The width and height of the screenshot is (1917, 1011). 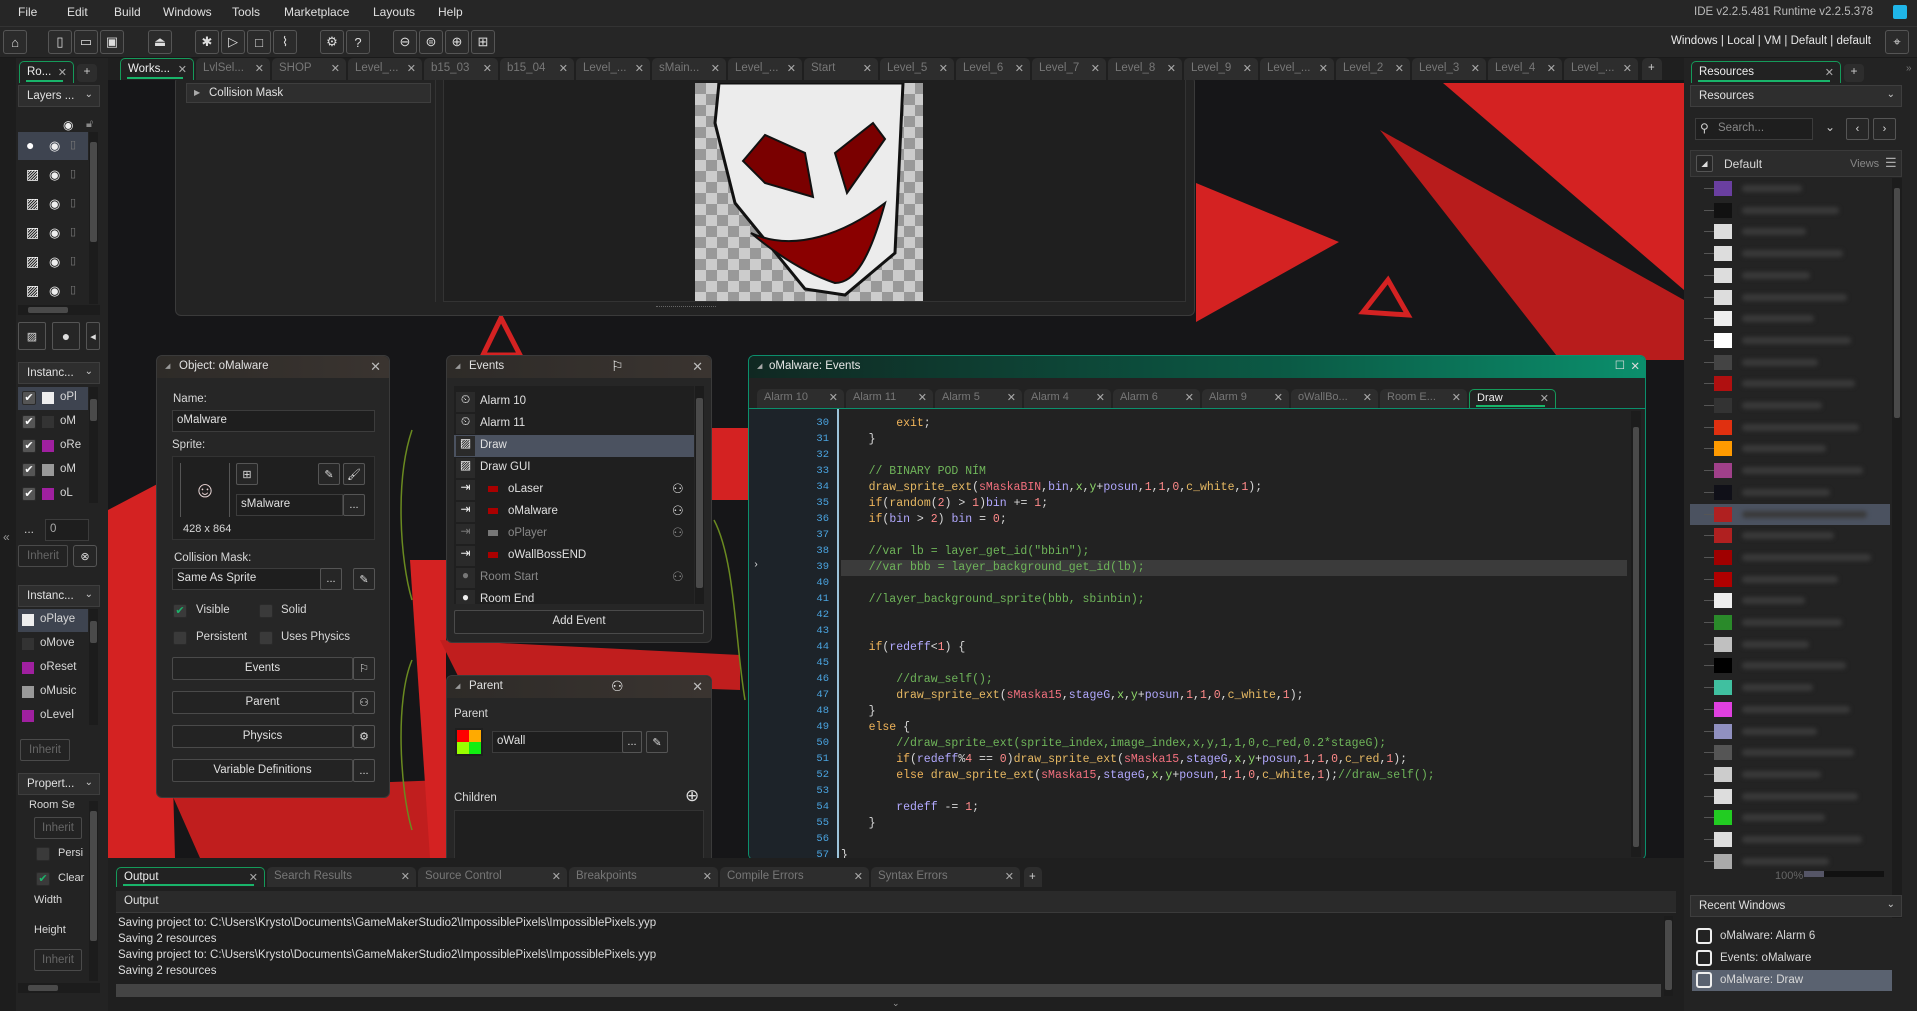 What do you see at coordinates (574, 556) in the screenshot?
I see `event-row: ⇥ oWallBossEND` at bounding box center [574, 556].